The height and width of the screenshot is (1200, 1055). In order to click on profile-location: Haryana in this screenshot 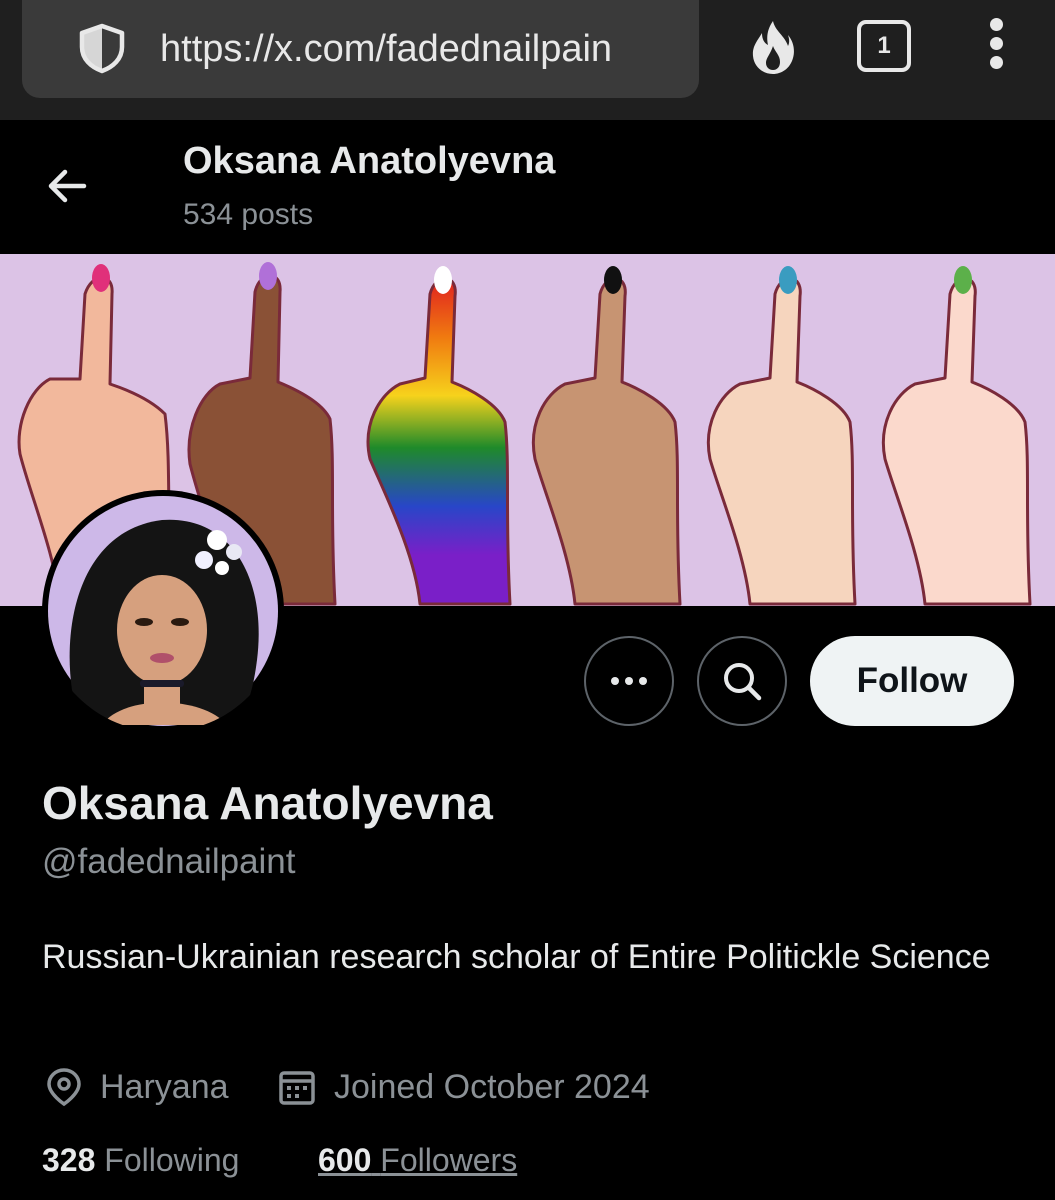, I will do `click(137, 1087)`.